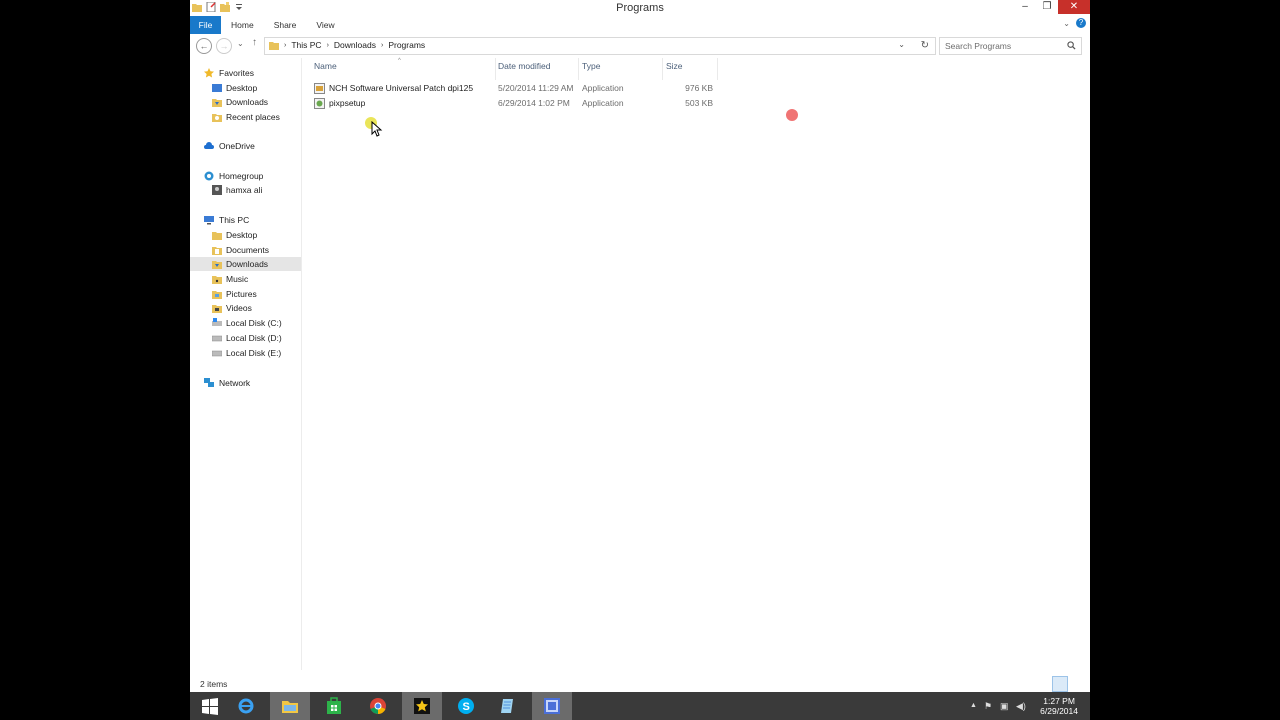 This screenshot has height=720, width=1280. Describe the element at coordinates (319, 88) in the screenshot. I see `application-icon` at that location.